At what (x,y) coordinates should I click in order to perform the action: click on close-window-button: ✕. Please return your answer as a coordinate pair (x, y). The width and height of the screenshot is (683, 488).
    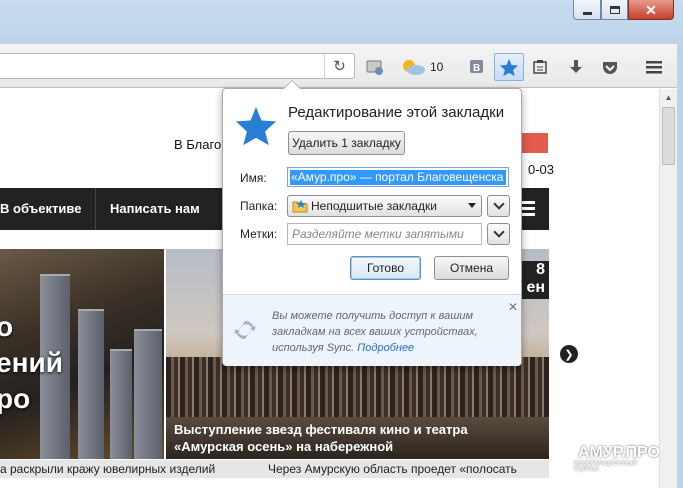
    Looking at the image, I should click on (651, 10).